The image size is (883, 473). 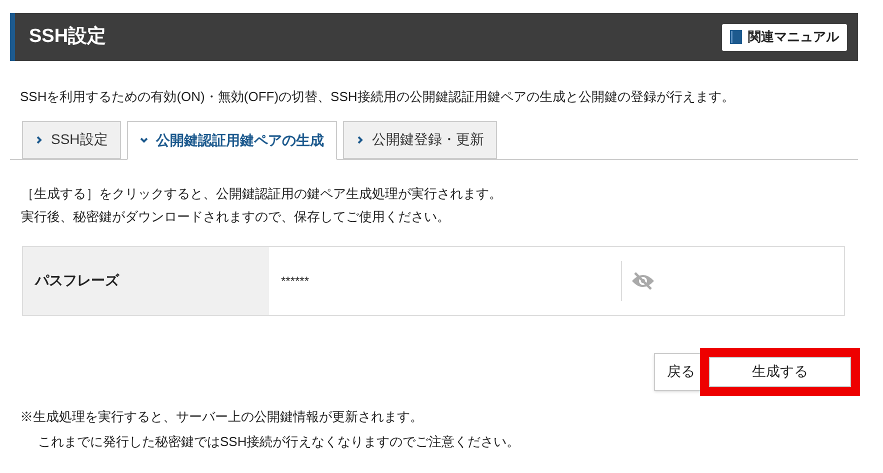 What do you see at coordinates (222, 417) in the screenshot?
I see `note-text: ※生成処理を実行すると、サーバー上の公開鍵情報が更新されます。` at bounding box center [222, 417].